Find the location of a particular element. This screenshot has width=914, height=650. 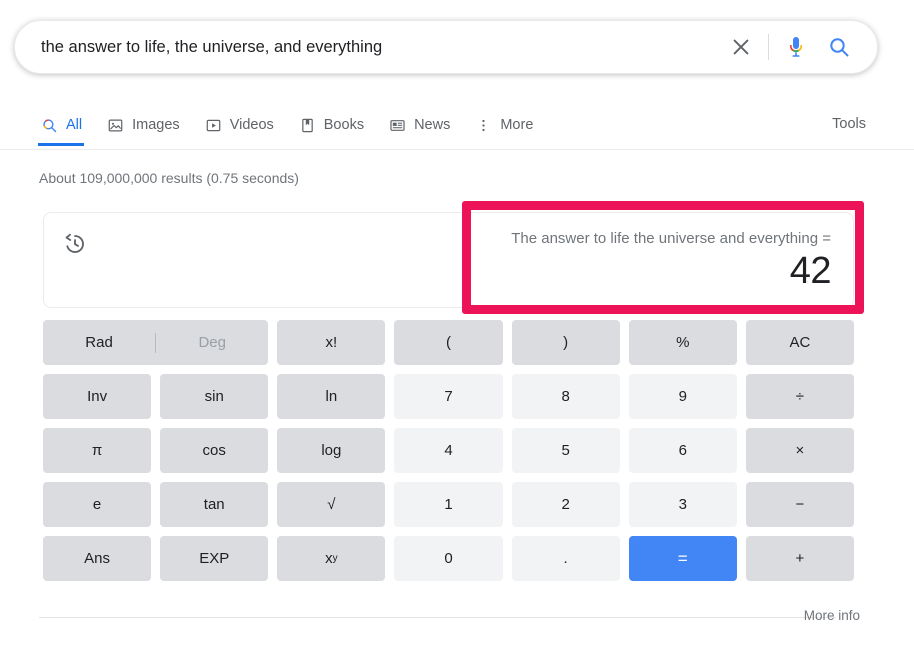

search-bar-divider is located at coordinates (768, 47).